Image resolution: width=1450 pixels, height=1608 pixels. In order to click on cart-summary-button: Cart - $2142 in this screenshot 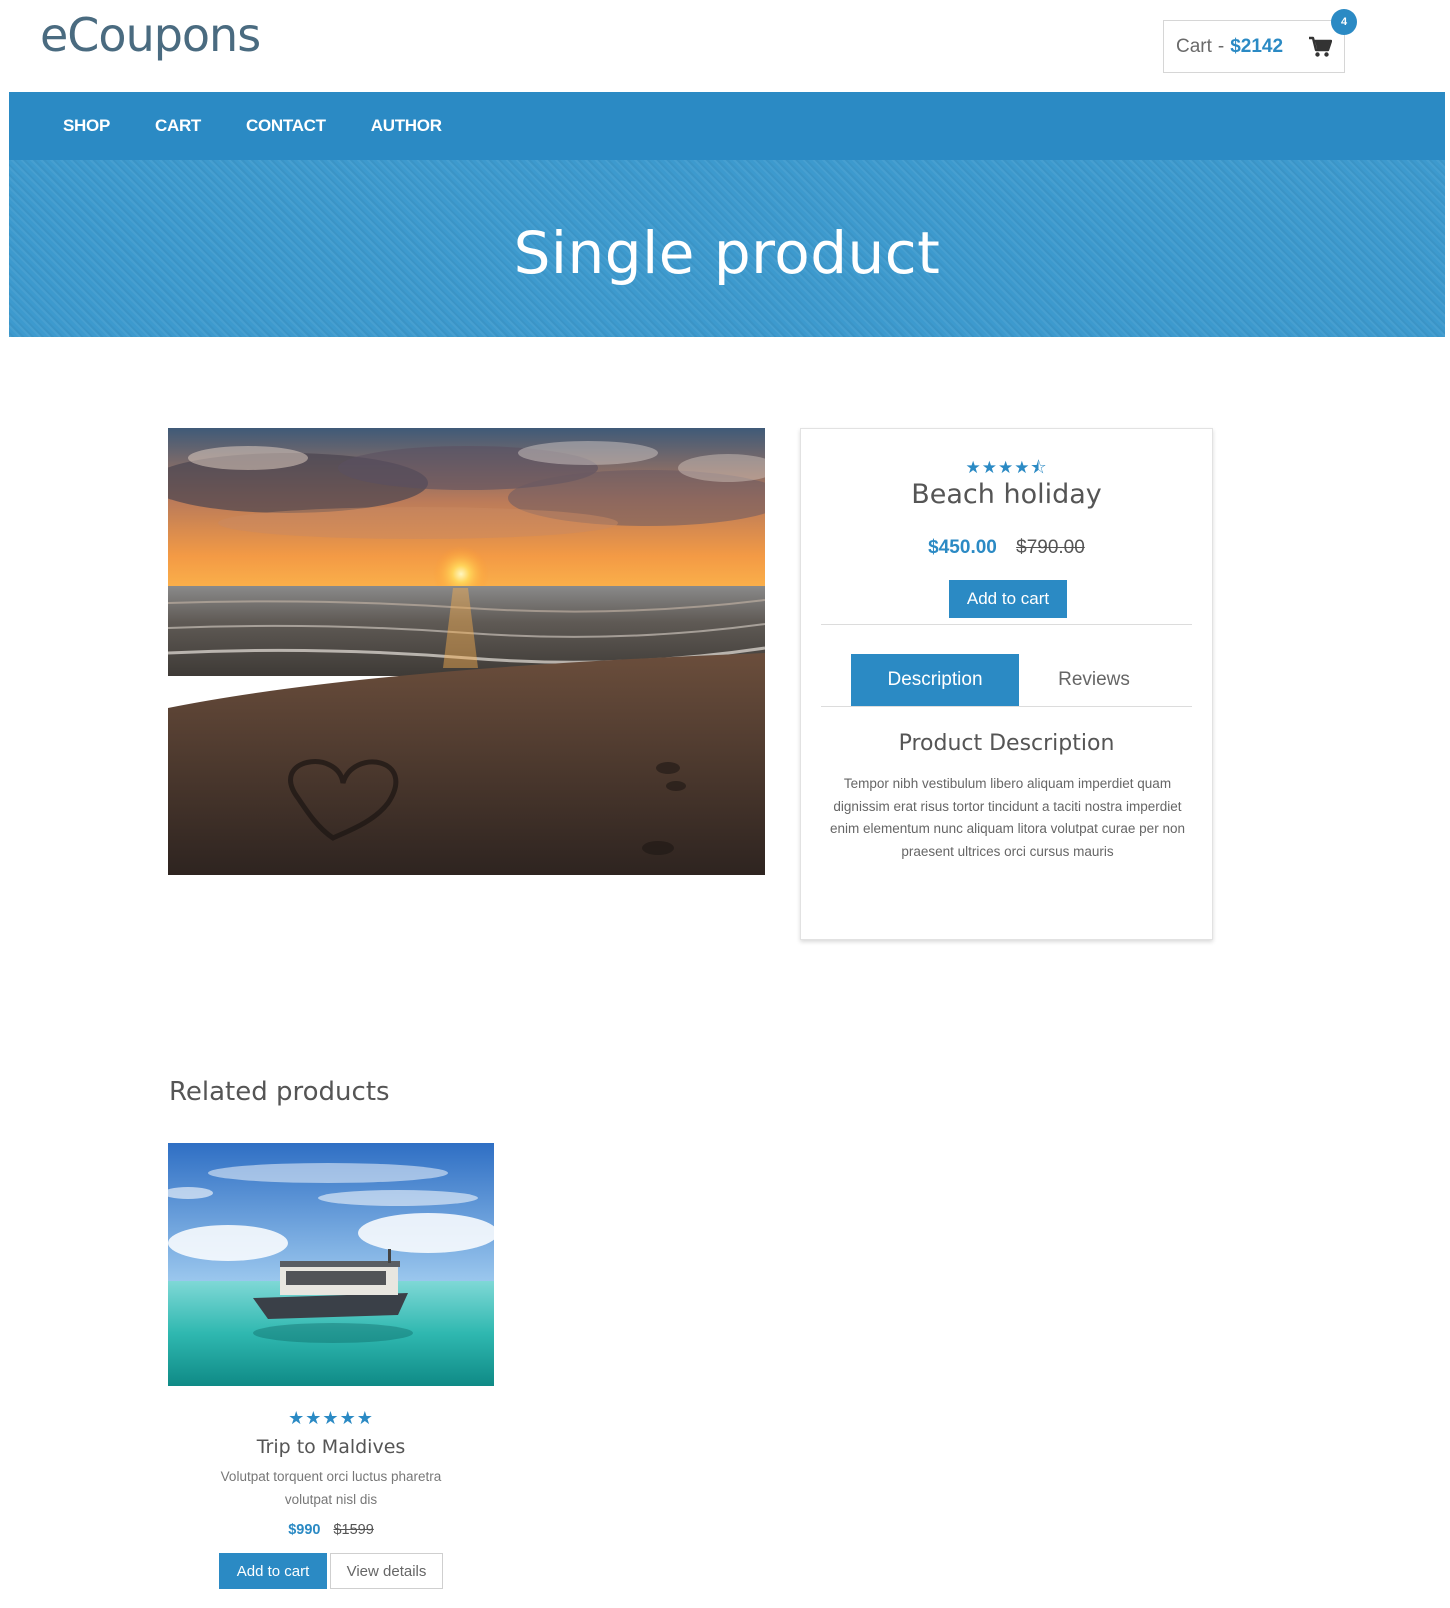, I will do `click(1254, 46)`.